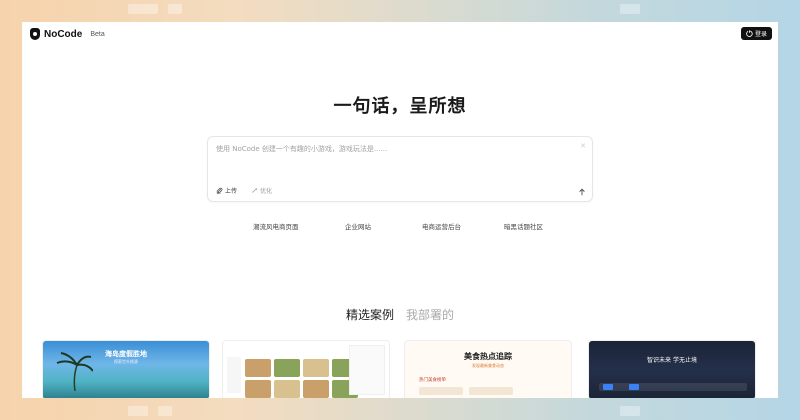  Describe the element at coordinates (488, 356) in the screenshot. I see `card-title: 美食热点追踪` at that location.